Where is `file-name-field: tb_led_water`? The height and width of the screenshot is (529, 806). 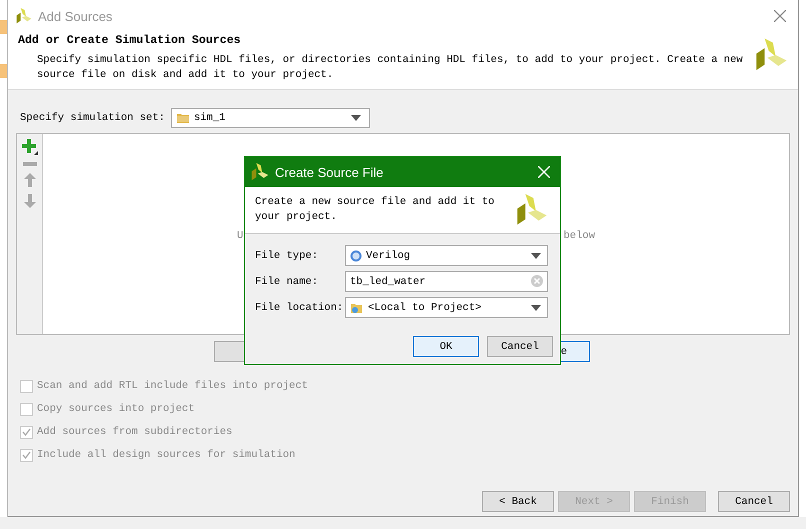
file-name-field: tb_led_water is located at coordinates (446, 281).